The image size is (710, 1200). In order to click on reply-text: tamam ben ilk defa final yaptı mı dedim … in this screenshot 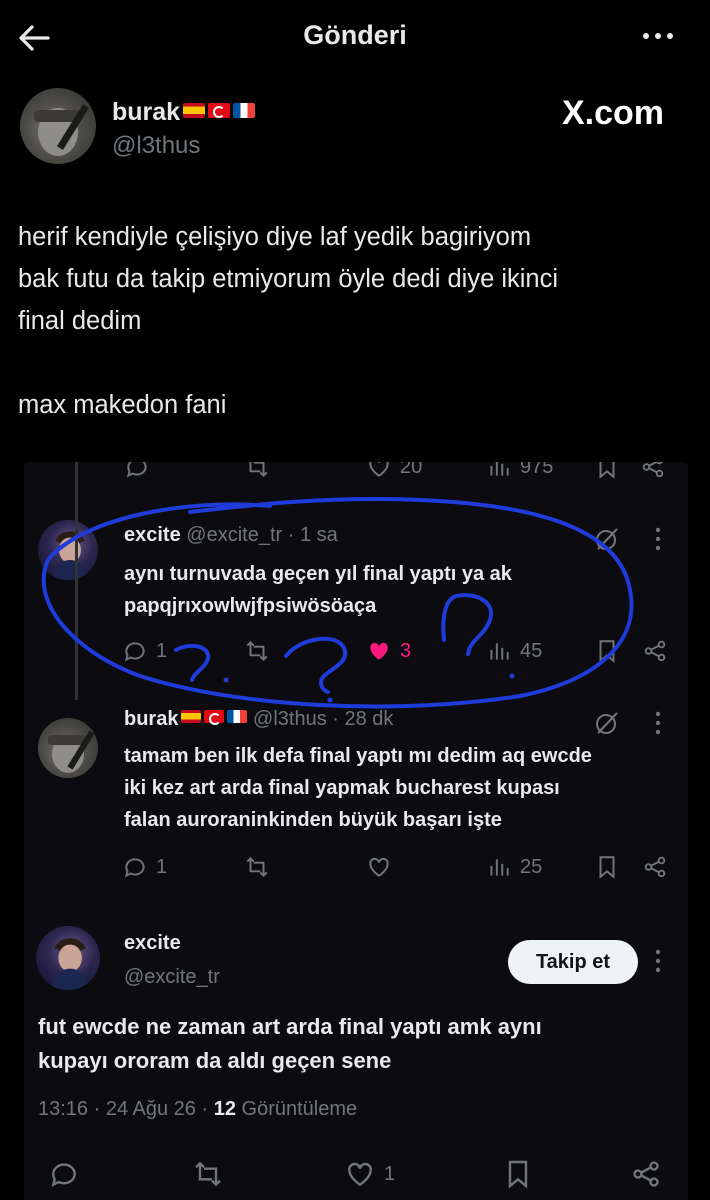, I will do `click(358, 788)`.